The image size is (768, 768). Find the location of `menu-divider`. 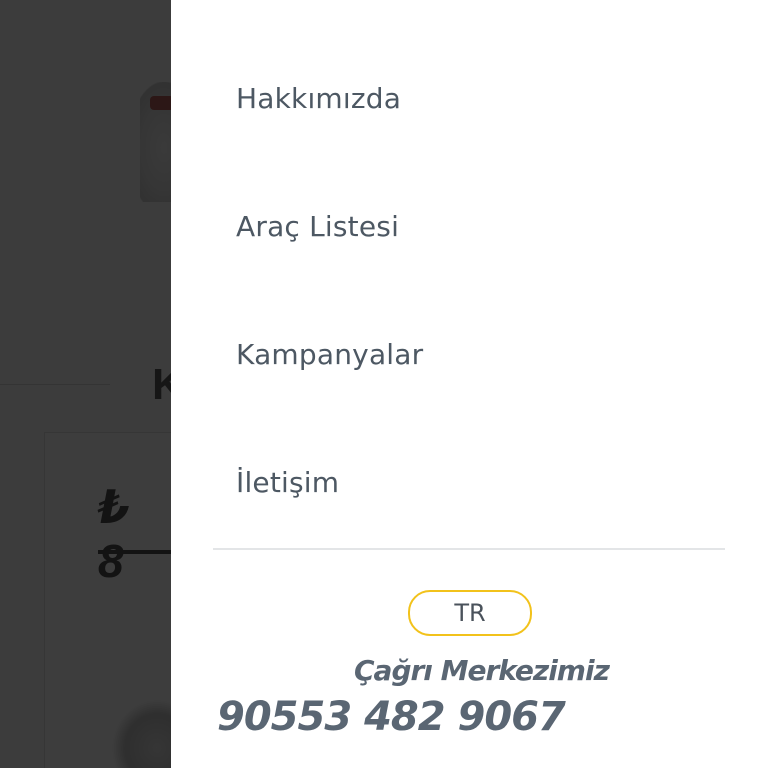

menu-divider is located at coordinates (469, 549).